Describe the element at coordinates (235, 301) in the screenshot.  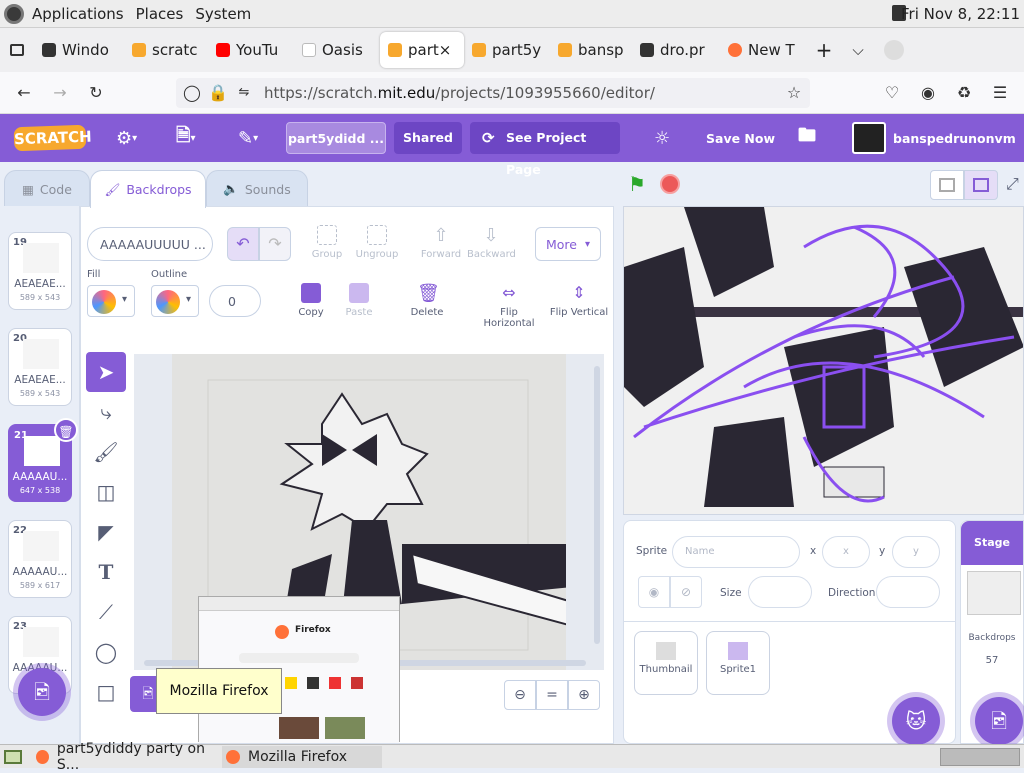
I see `outline-width-input: 0` at that location.